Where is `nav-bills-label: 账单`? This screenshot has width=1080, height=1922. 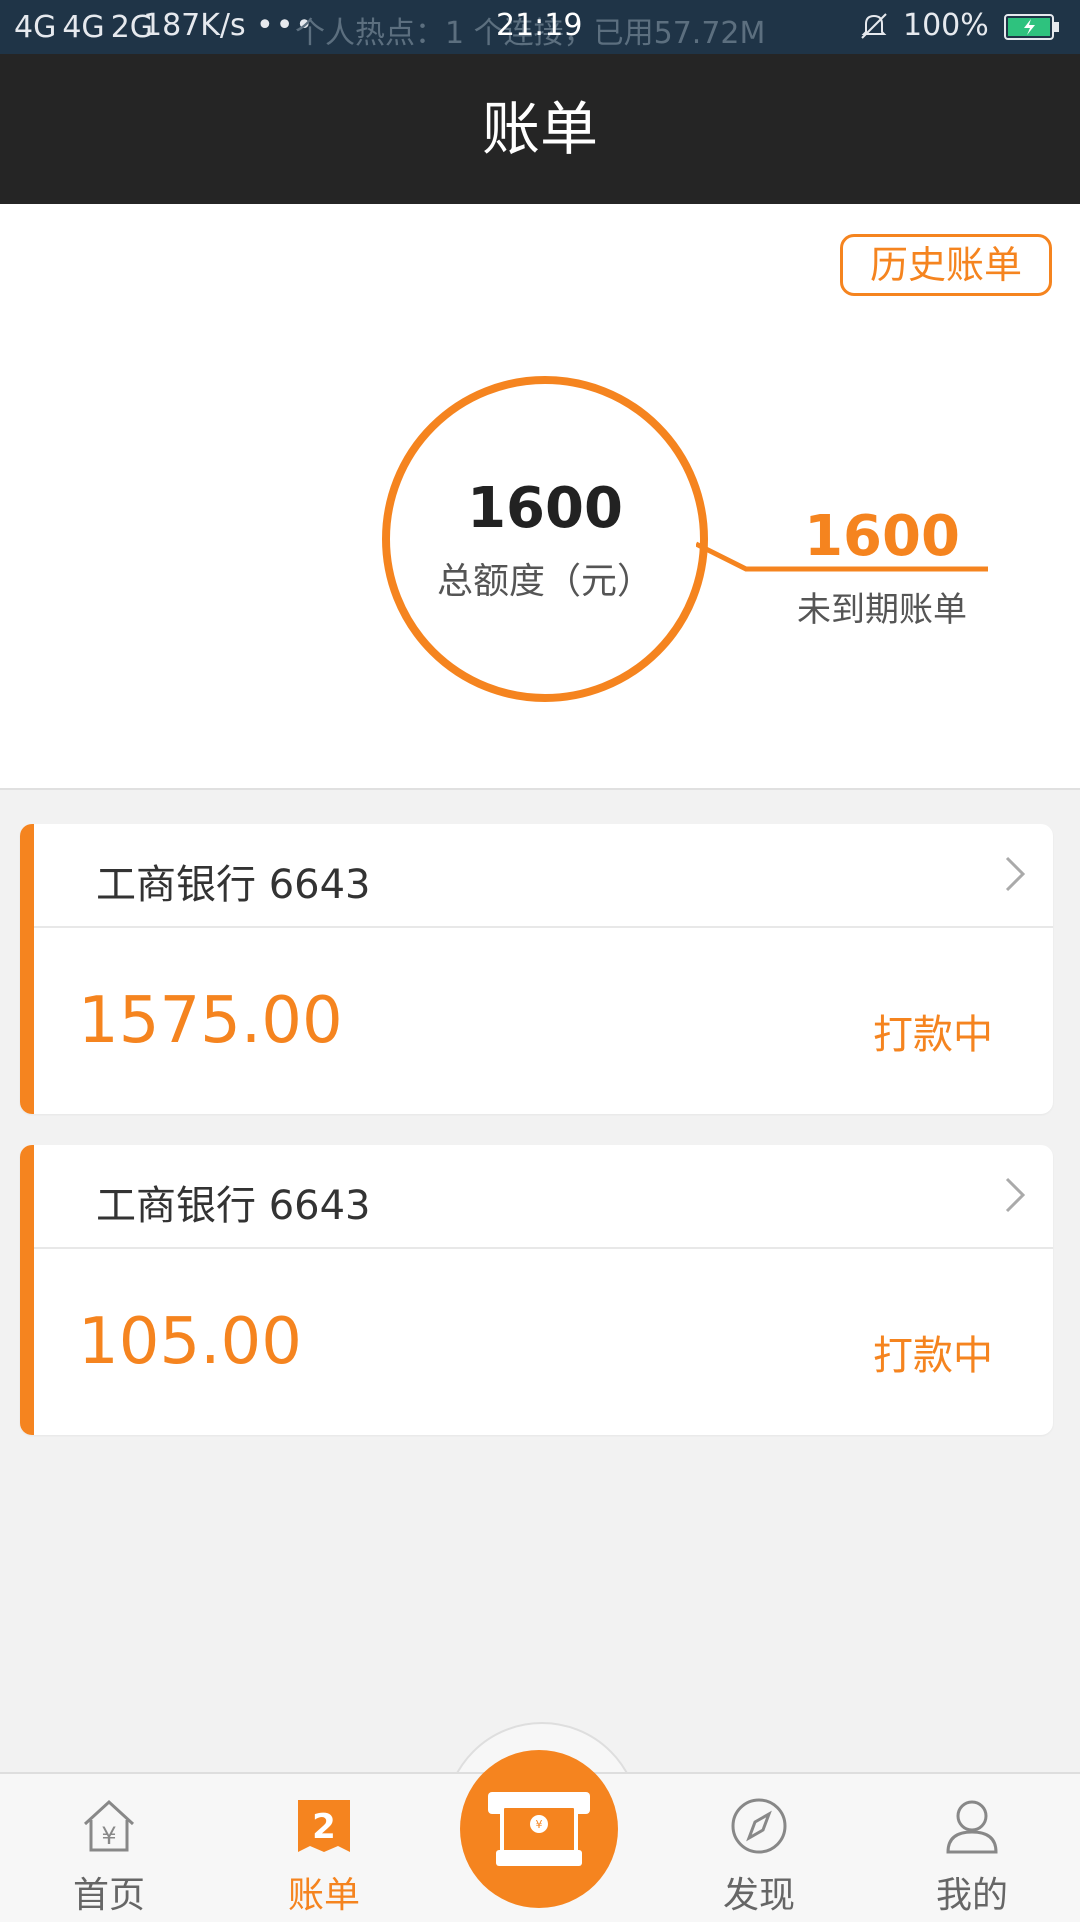 nav-bills-label: 账单 is located at coordinates (323, 1895).